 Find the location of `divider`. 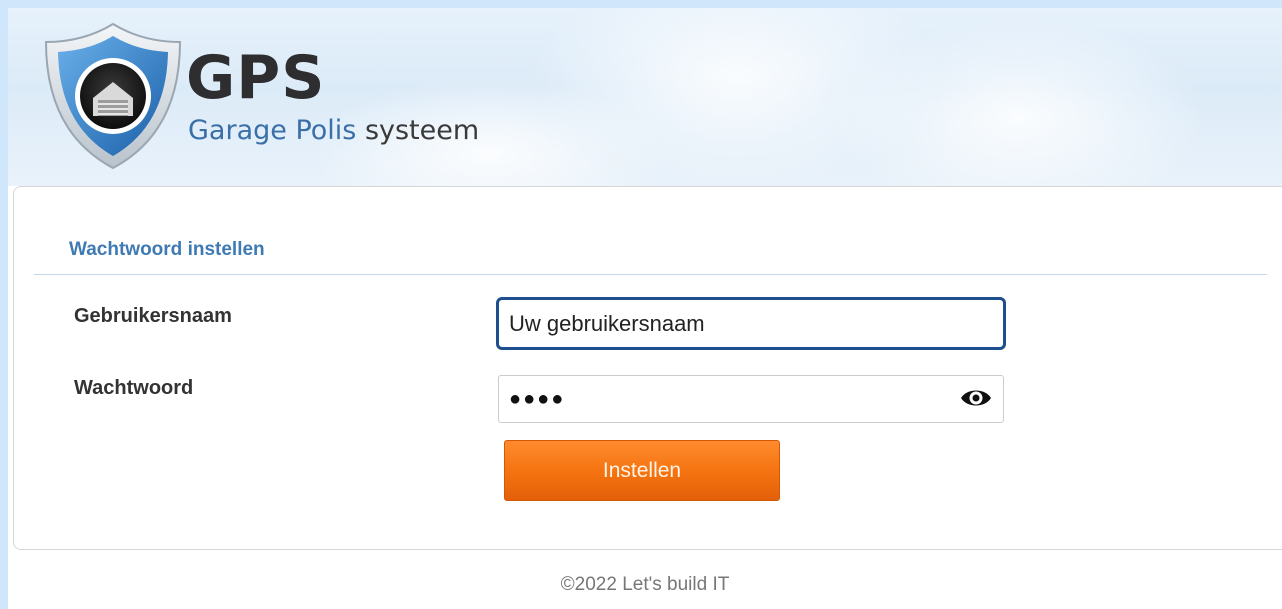

divider is located at coordinates (650, 274).